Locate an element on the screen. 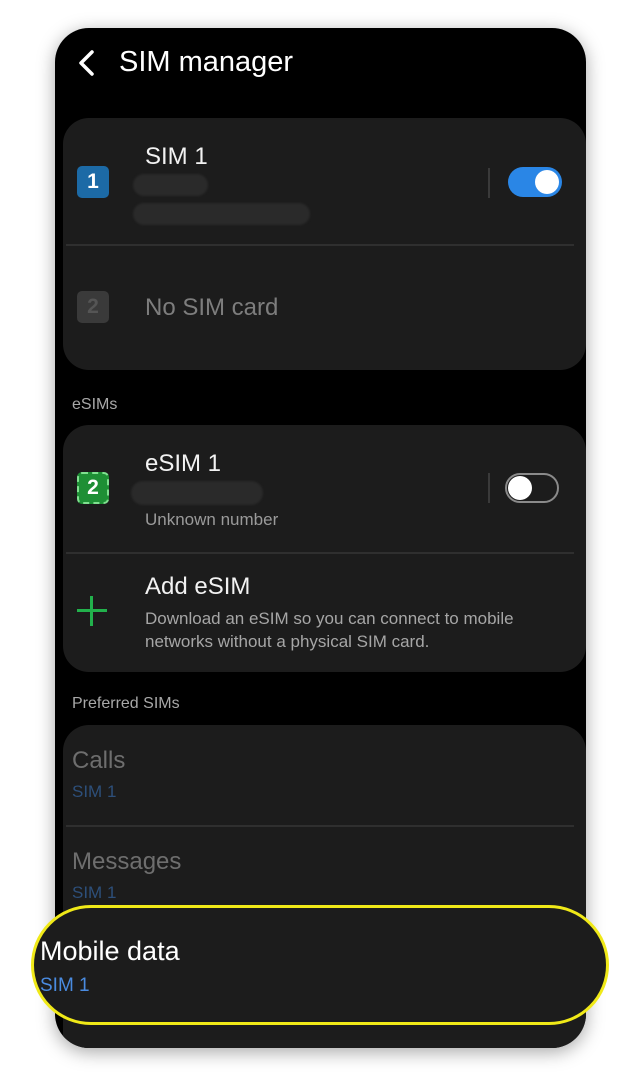  redacted-sim-1-carrier is located at coordinates (221, 214).